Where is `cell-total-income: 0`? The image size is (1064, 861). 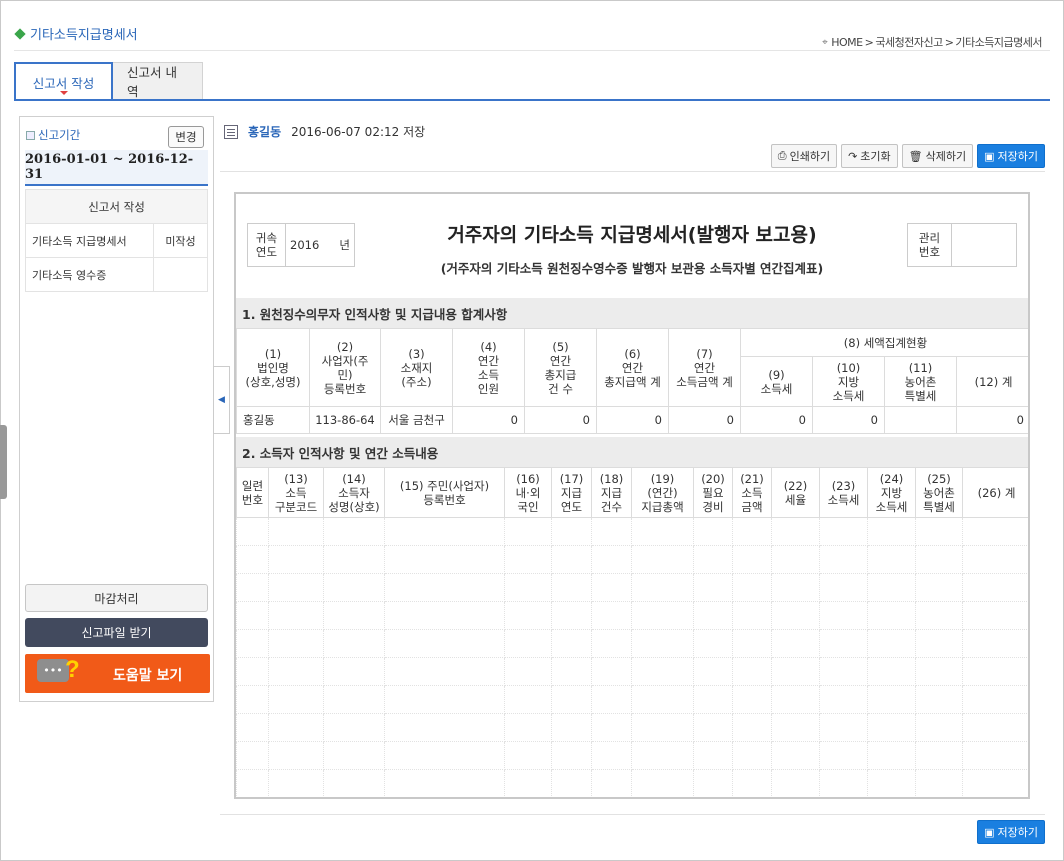
cell-total-income: 0 is located at coordinates (704, 420).